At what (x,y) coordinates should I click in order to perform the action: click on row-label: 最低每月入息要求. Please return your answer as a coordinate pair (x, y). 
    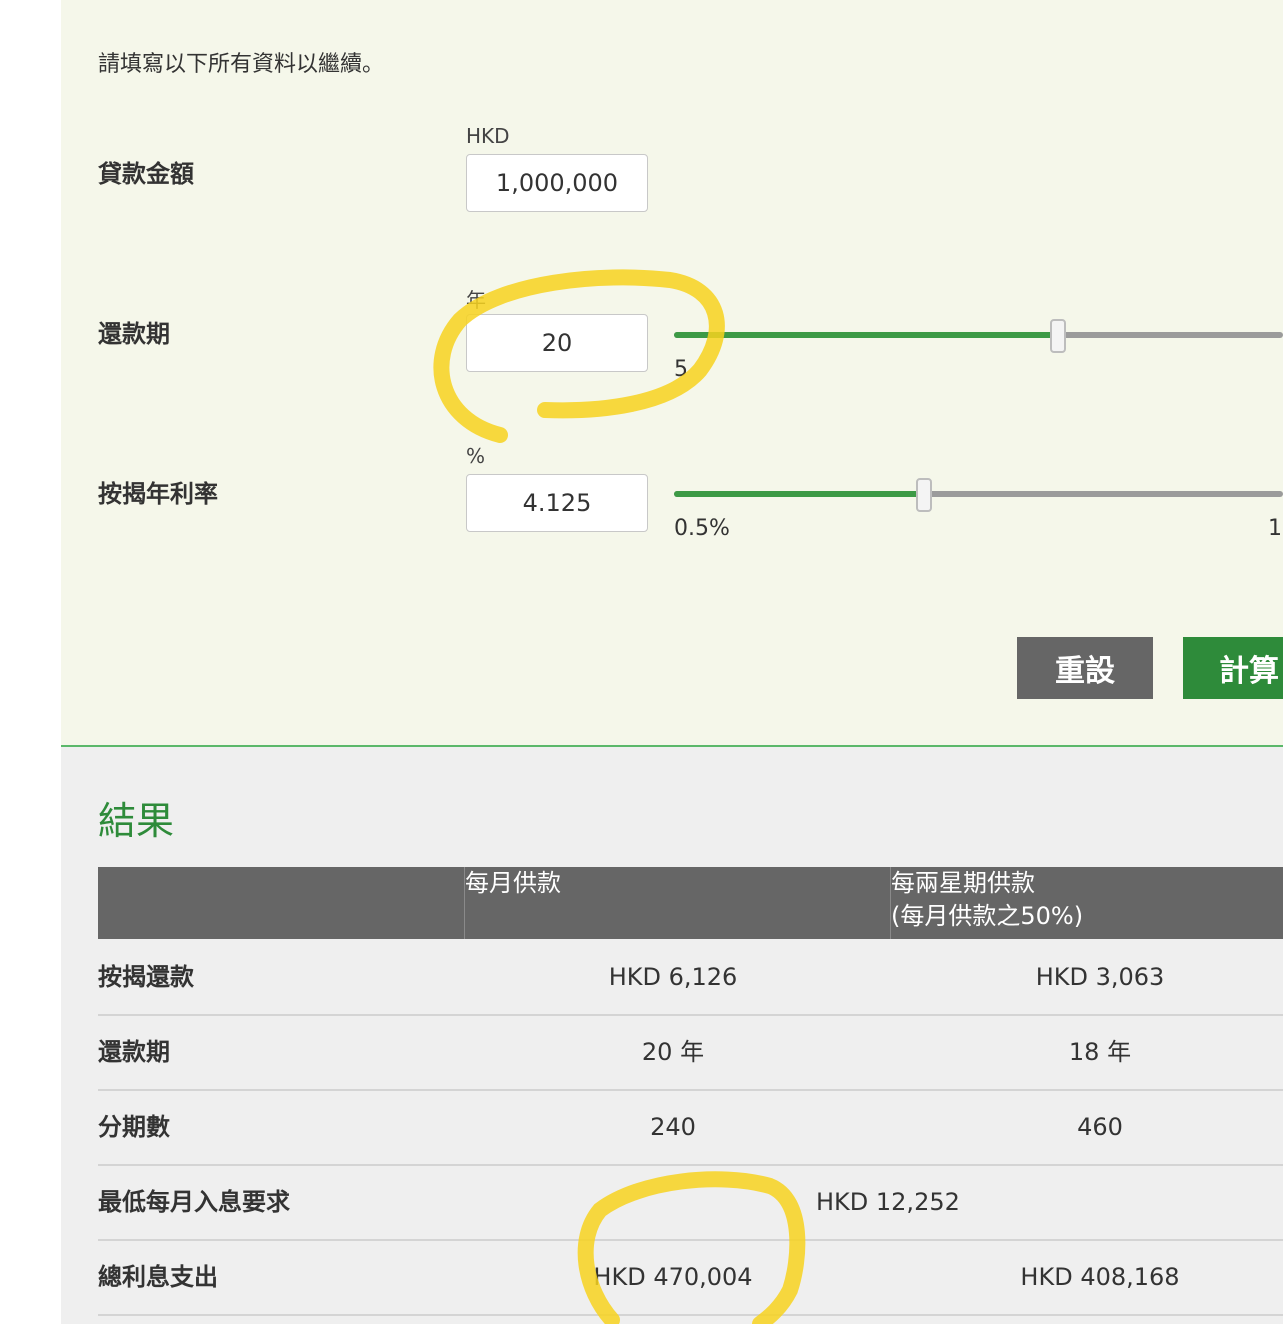
    Looking at the image, I should click on (194, 1202).